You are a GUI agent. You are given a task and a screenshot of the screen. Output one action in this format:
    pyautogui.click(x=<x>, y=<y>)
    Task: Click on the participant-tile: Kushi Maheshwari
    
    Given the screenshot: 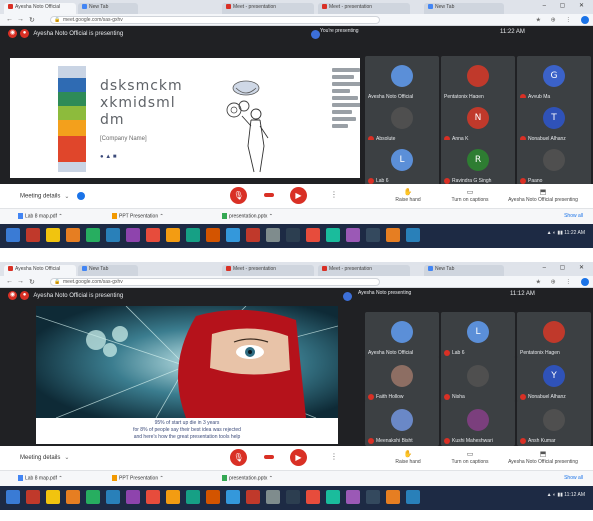 What is the action you would take?
    pyautogui.click(x=478, y=423)
    